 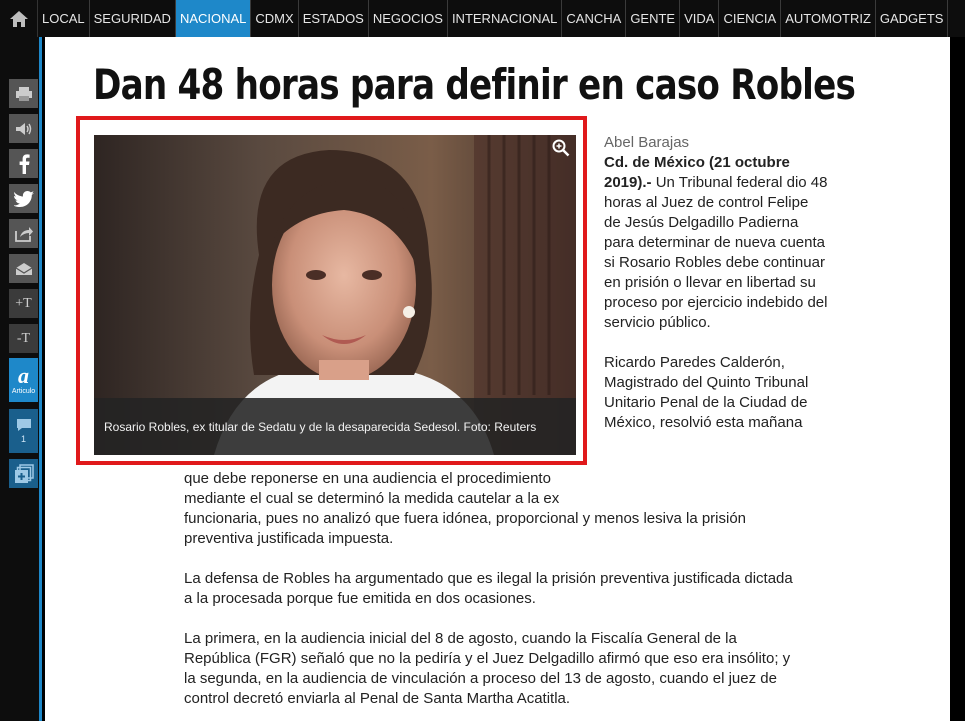 I want to click on nav-item-negocios: NEGOCIOS, so click(x=408, y=18).